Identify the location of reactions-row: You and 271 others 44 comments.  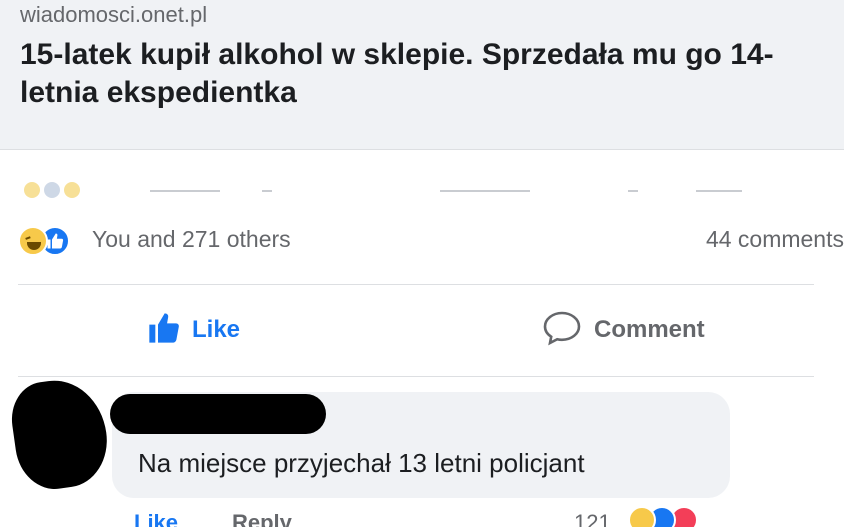
(431, 241).